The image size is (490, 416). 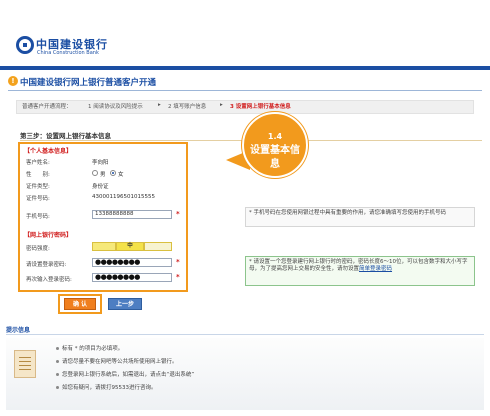 I want to click on section-title: 第三步：设置网上银行基本信息, so click(x=65, y=136).